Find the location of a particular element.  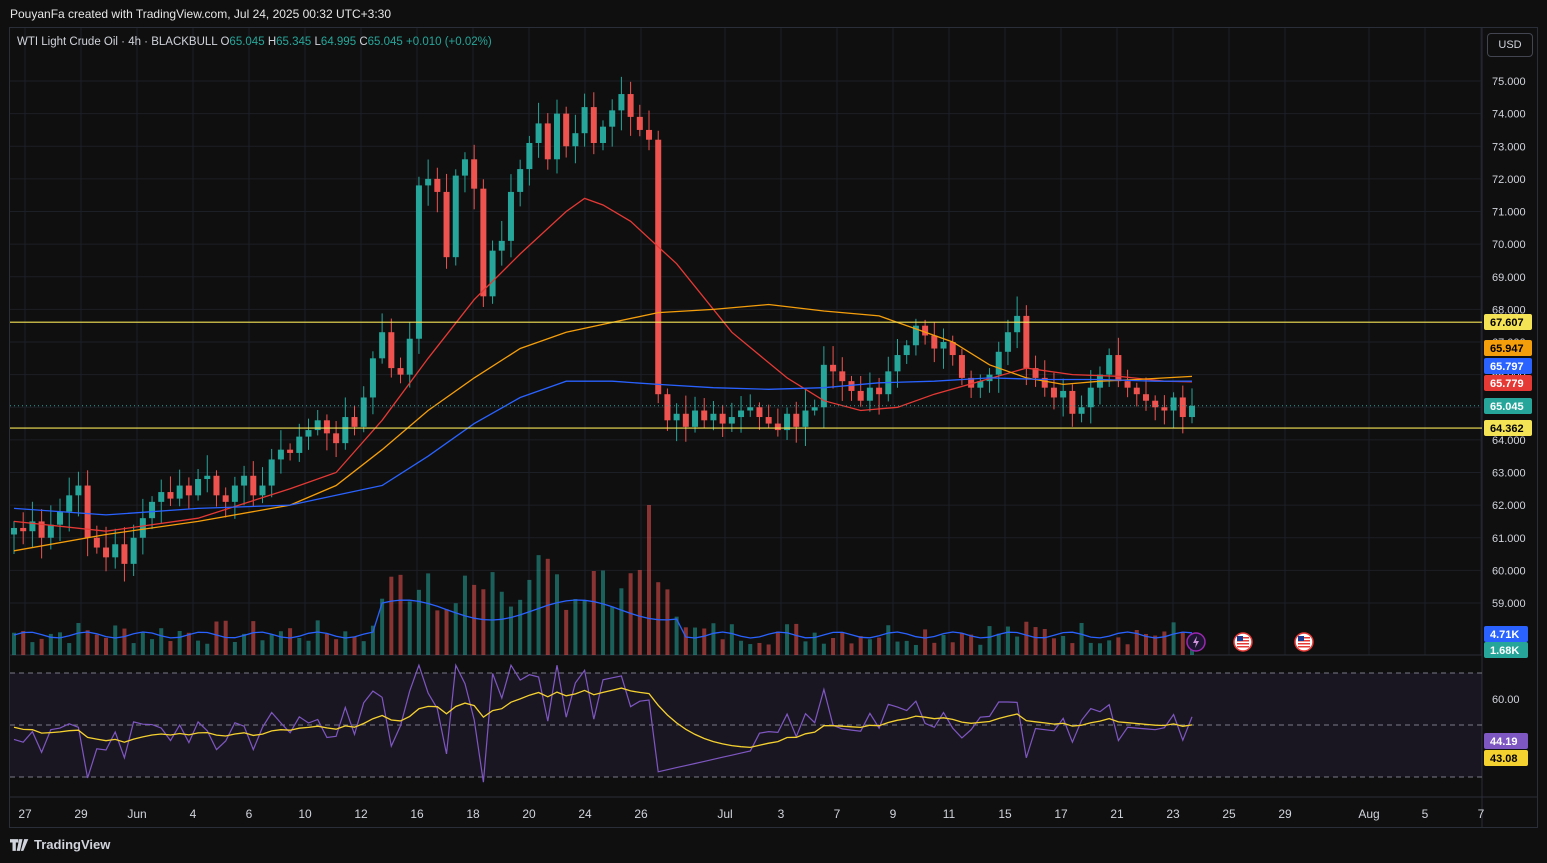

open-value: 65.045 is located at coordinates (247, 42).